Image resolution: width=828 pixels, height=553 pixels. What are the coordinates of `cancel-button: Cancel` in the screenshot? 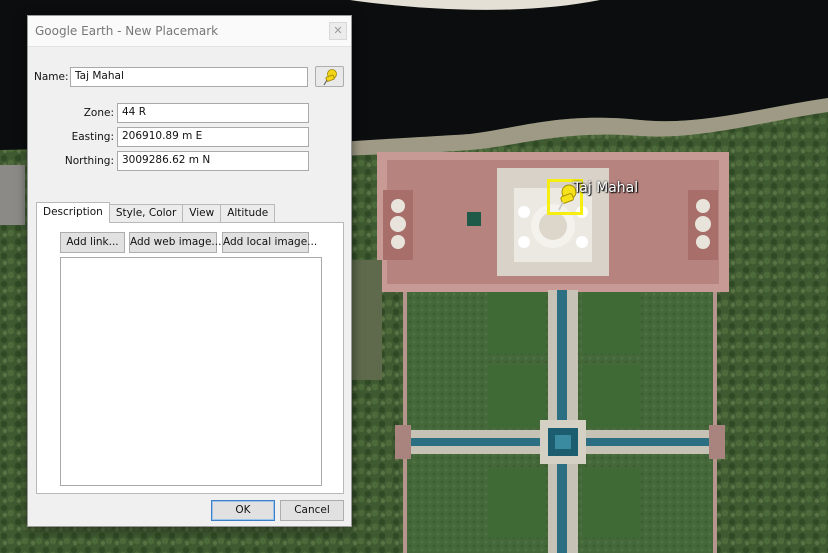 It's located at (312, 510).